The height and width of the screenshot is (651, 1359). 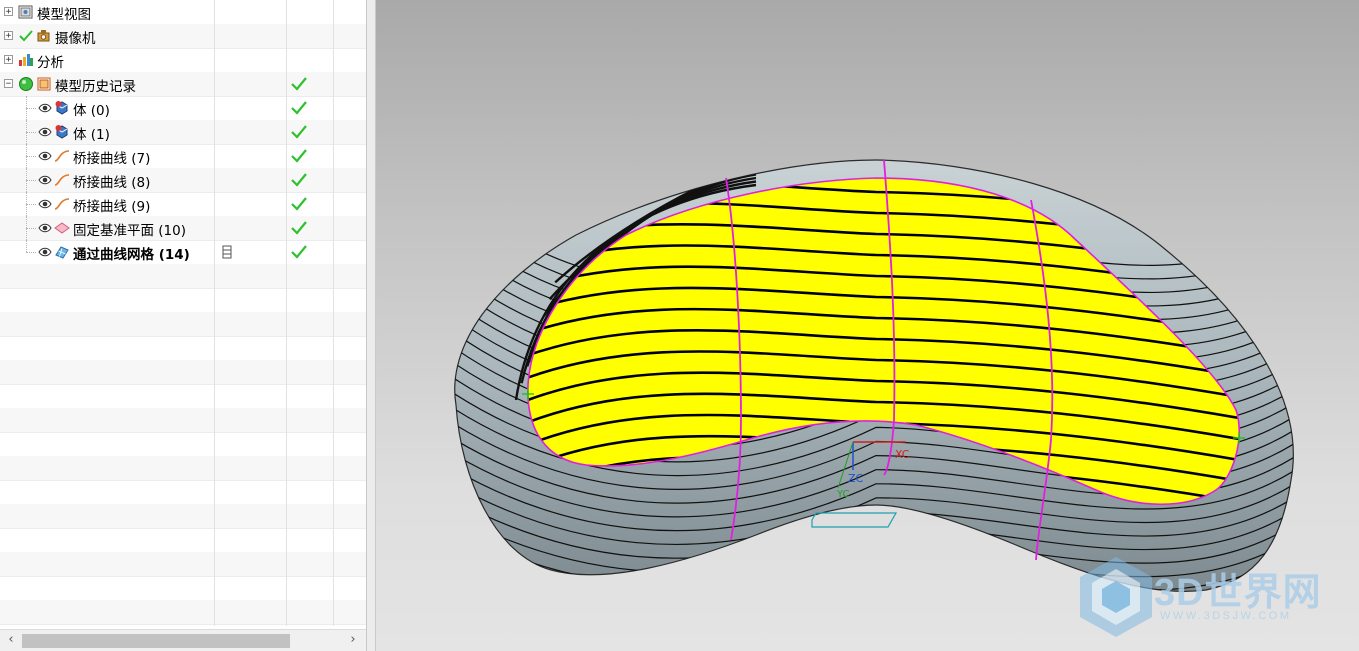 What do you see at coordinates (183, 84) in the screenshot?
I see `navigator-row: − 模型历史记录` at bounding box center [183, 84].